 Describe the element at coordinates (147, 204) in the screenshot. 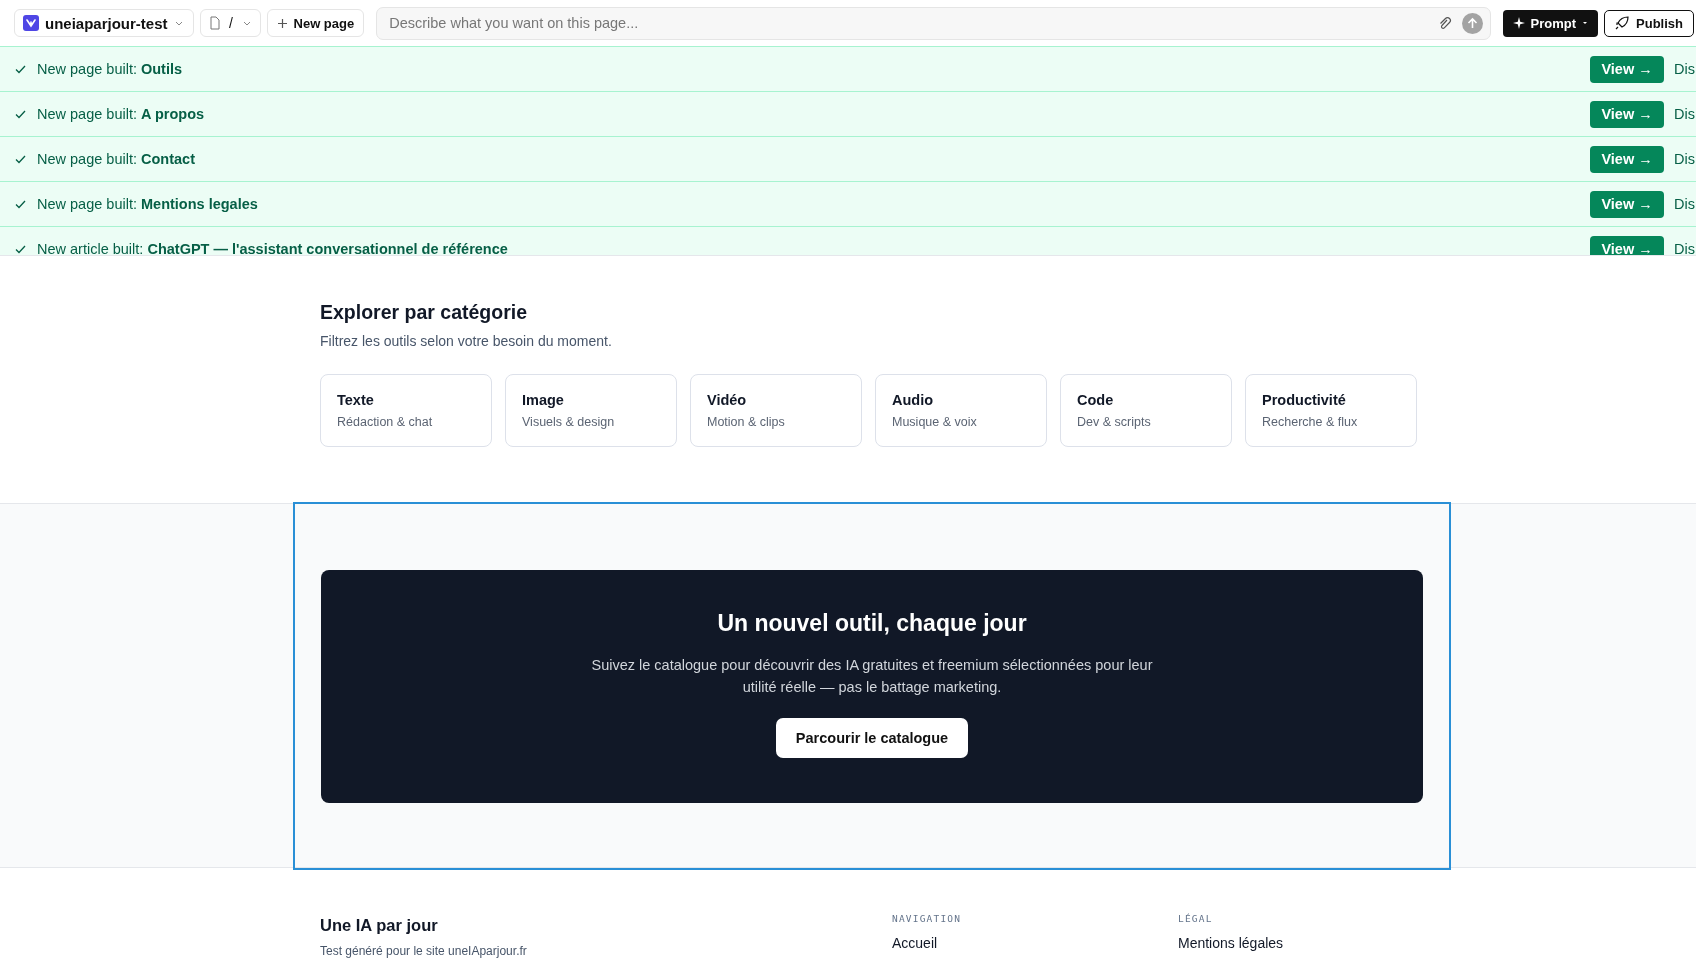

I see `notice-text: New page built: Mentions legales` at that location.